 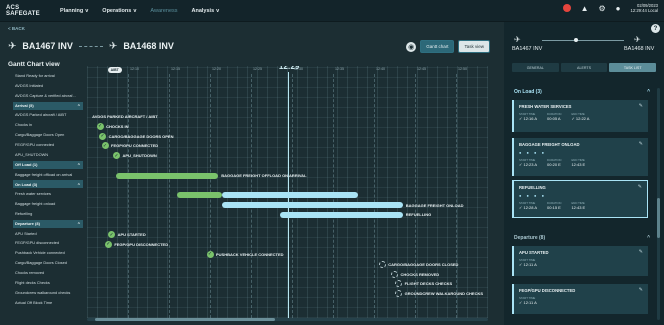 What do you see at coordinates (582, 238) in the screenshot?
I see `section-departure-header: Departure (8) ^` at bounding box center [582, 238].